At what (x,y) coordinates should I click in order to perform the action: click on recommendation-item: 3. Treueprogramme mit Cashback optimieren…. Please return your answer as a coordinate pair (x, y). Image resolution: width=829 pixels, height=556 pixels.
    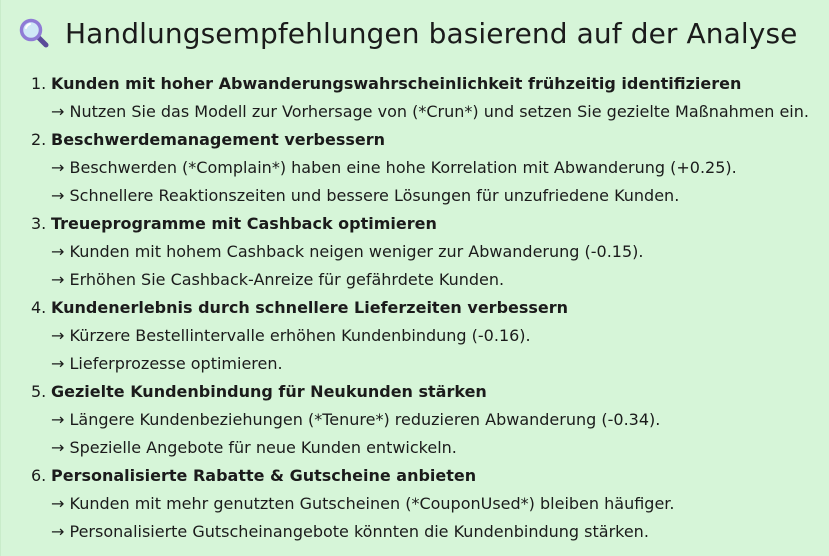
    Looking at the image, I should click on (420, 252).